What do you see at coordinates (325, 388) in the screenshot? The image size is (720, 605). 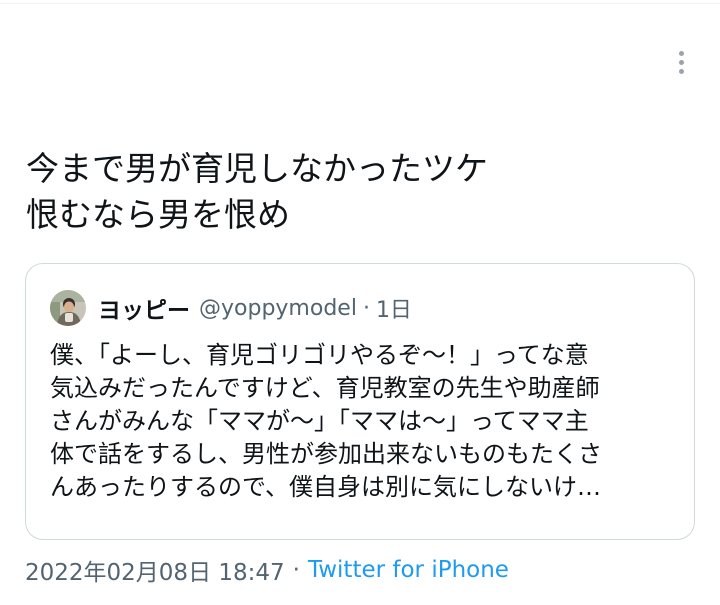 I see `quoted-text-line: 気込みだったんですけど、育児教室の先生や助産師` at bounding box center [325, 388].